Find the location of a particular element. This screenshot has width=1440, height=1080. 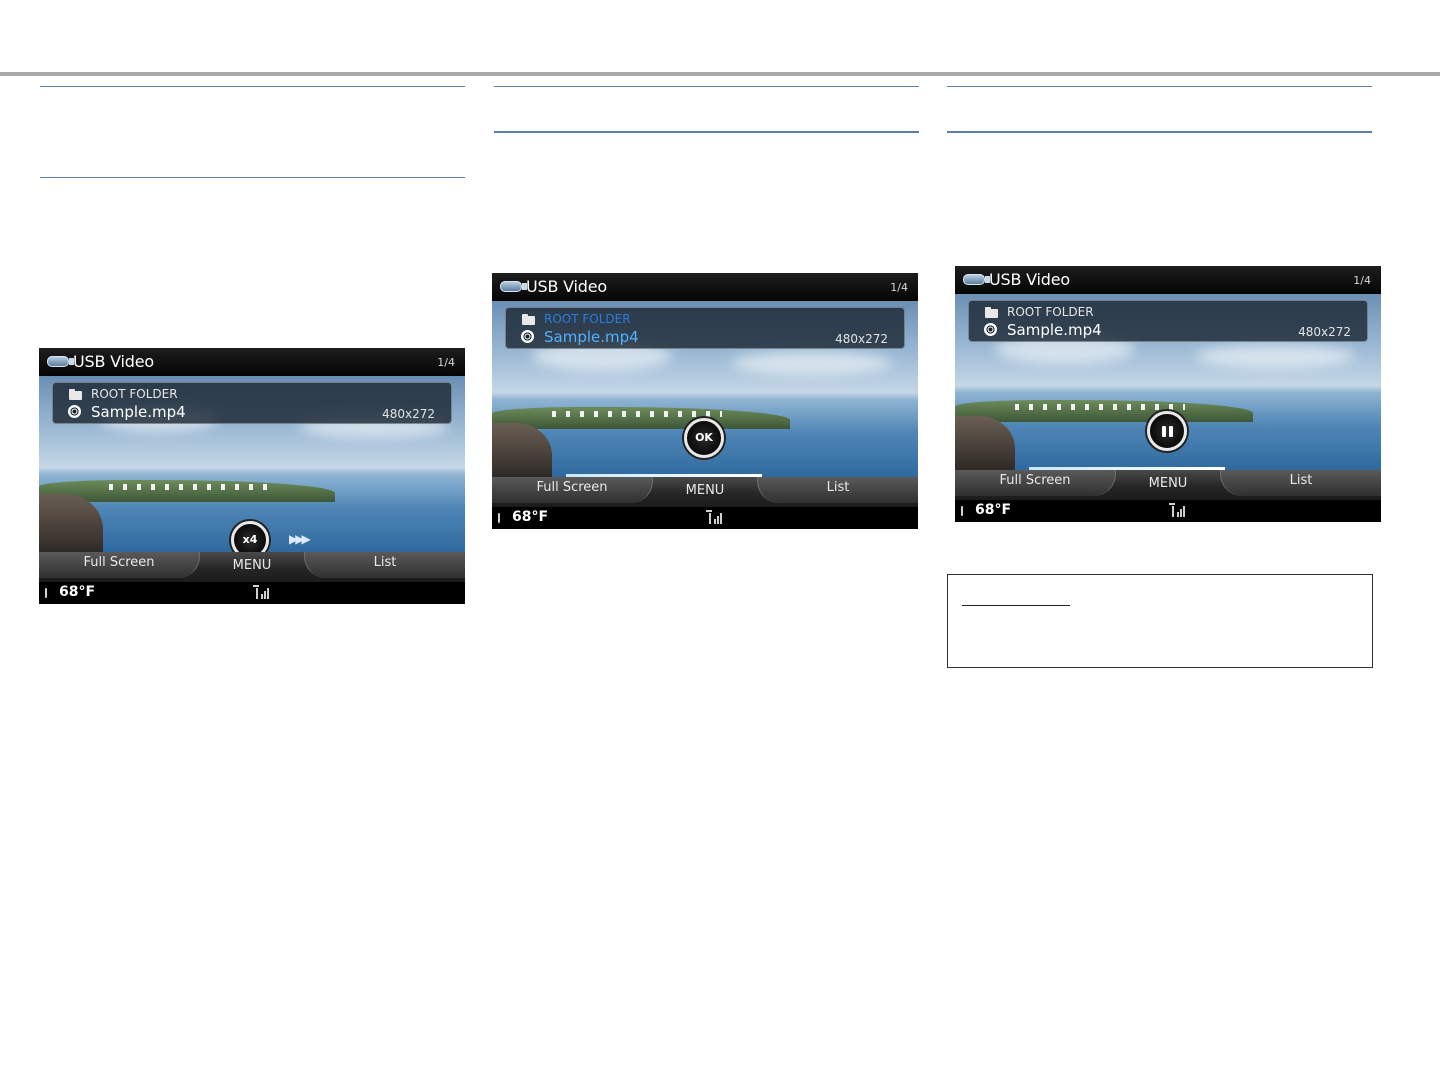

playback-speed-indicator: x4 is located at coordinates (250, 536).